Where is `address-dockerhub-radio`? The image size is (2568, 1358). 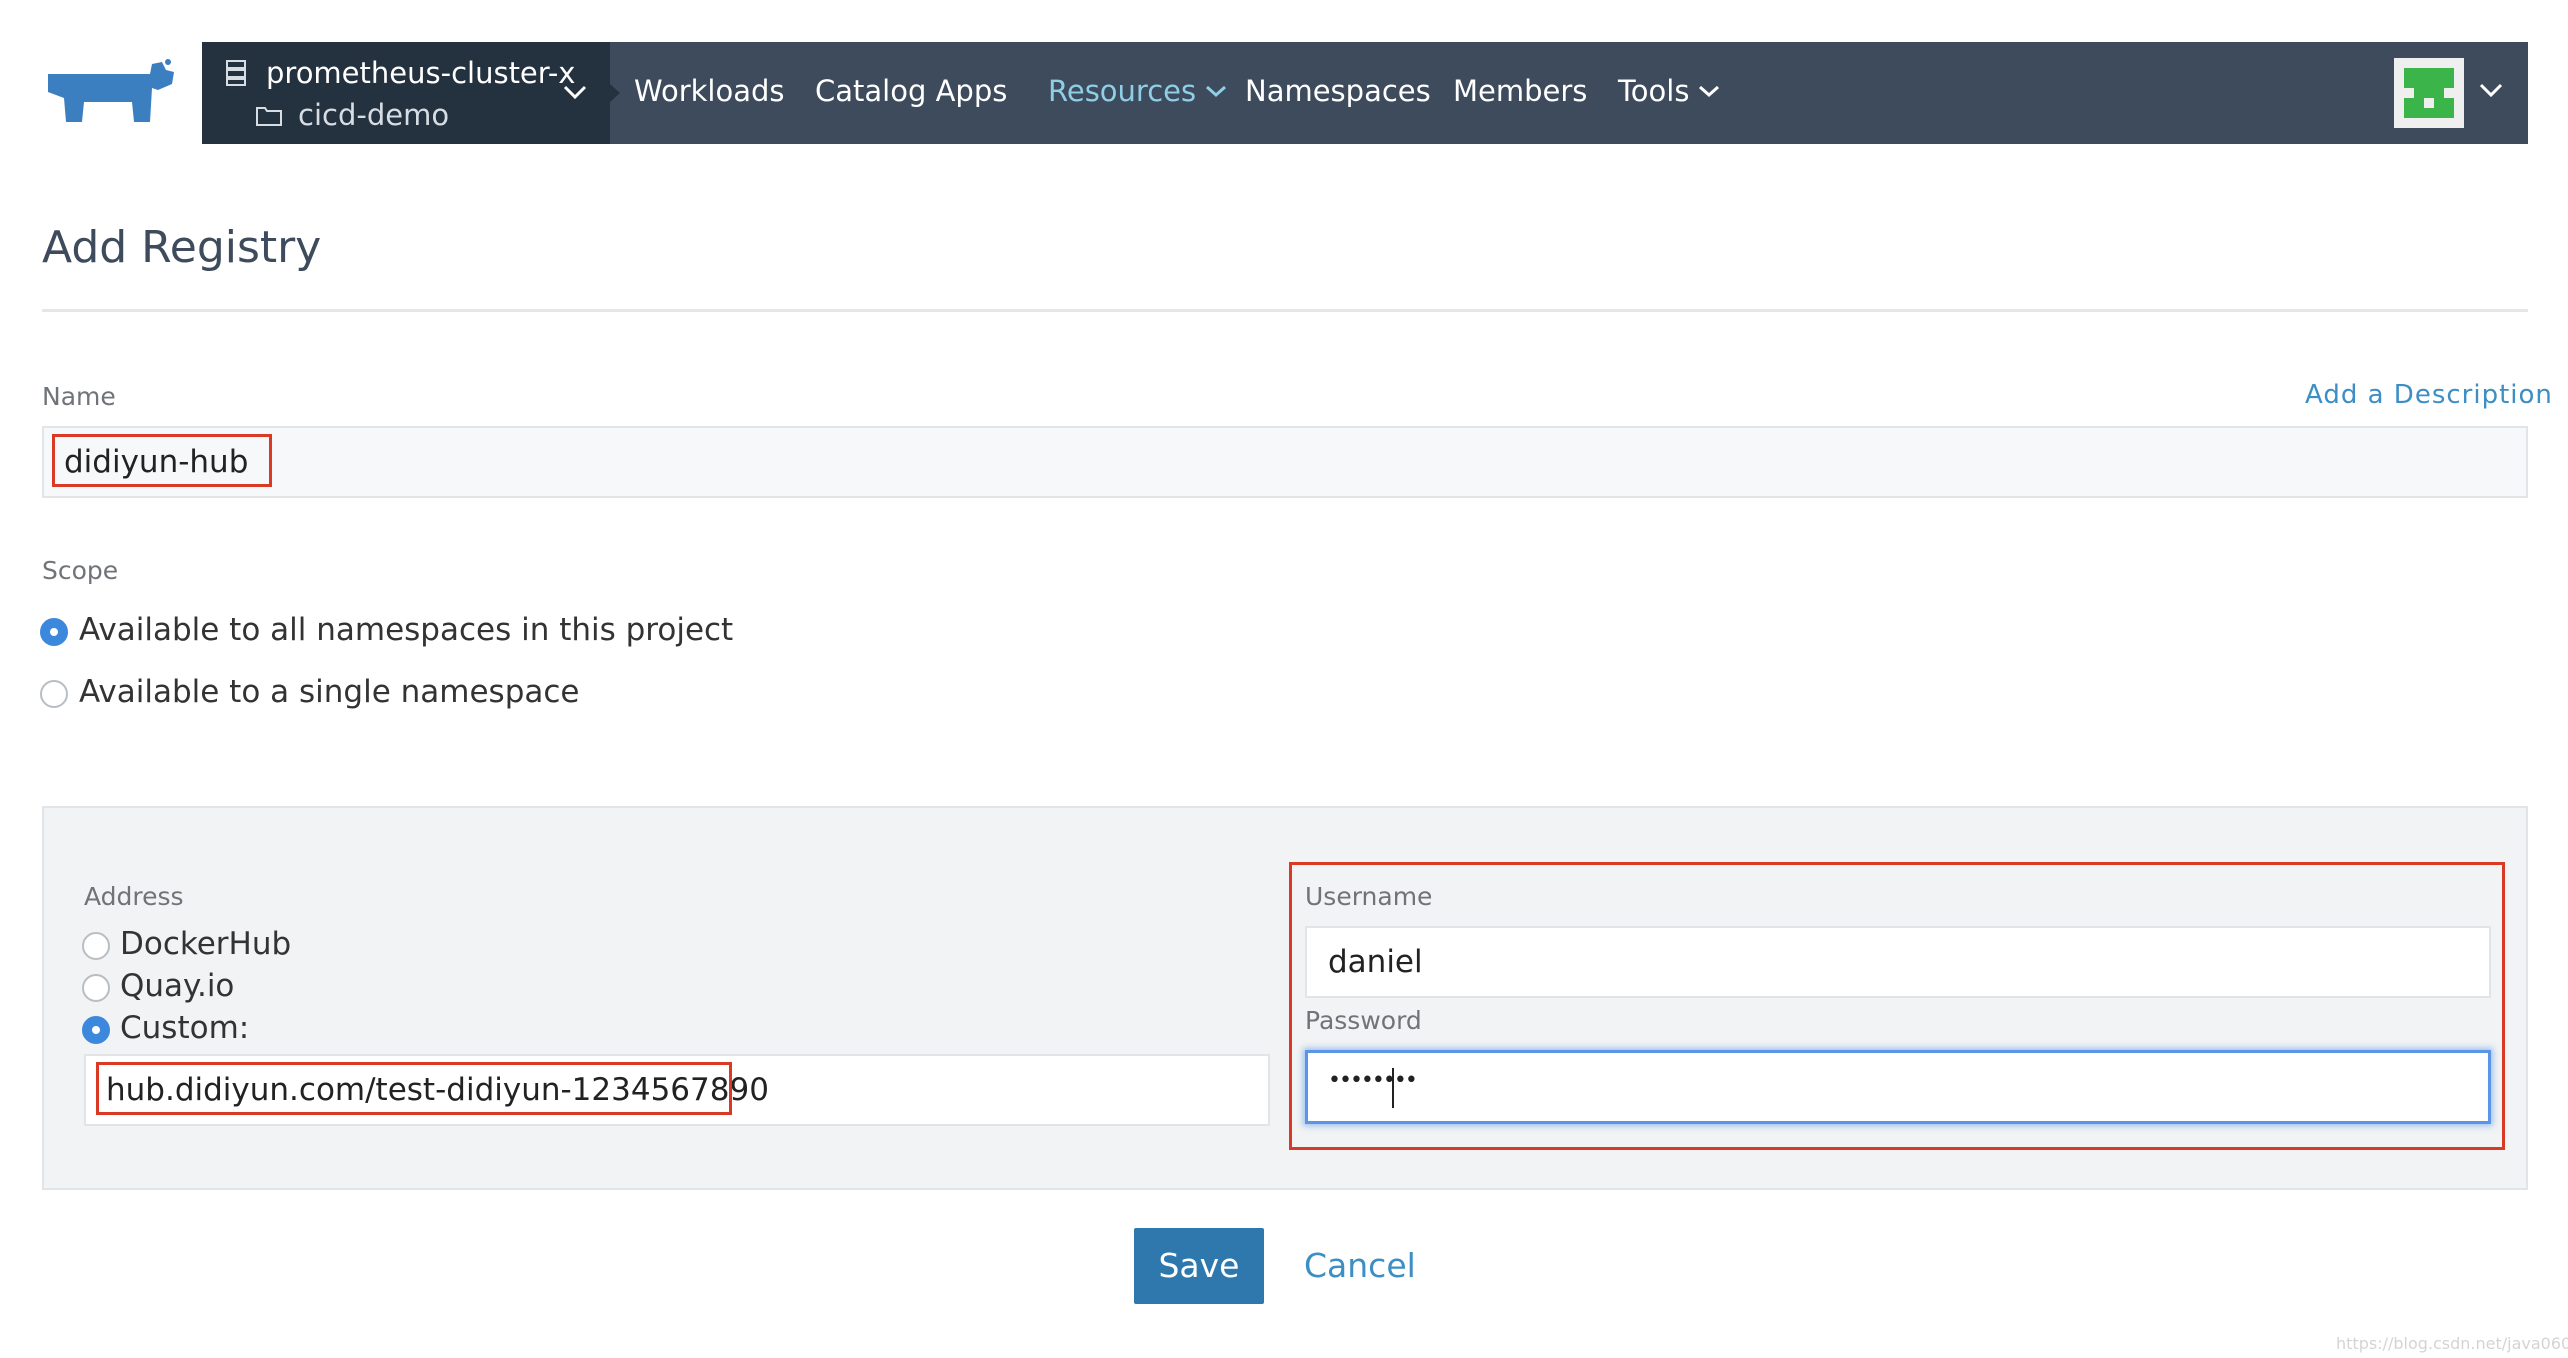 address-dockerhub-radio is located at coordinates (96, 946).